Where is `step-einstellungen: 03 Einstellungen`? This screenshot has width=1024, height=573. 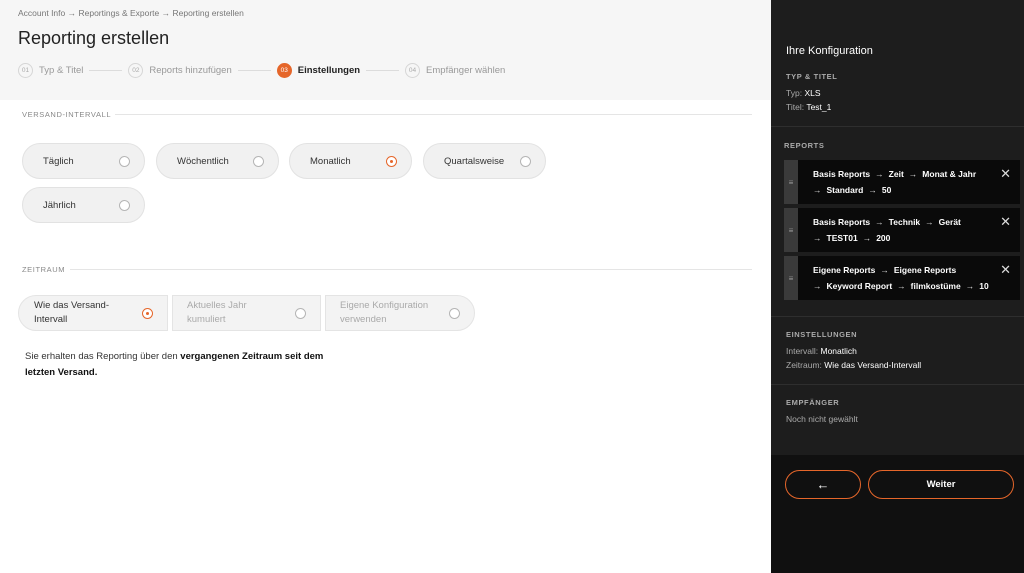 step-einstellungen: 03 Einstellungen is located at coordinates (318, 70).